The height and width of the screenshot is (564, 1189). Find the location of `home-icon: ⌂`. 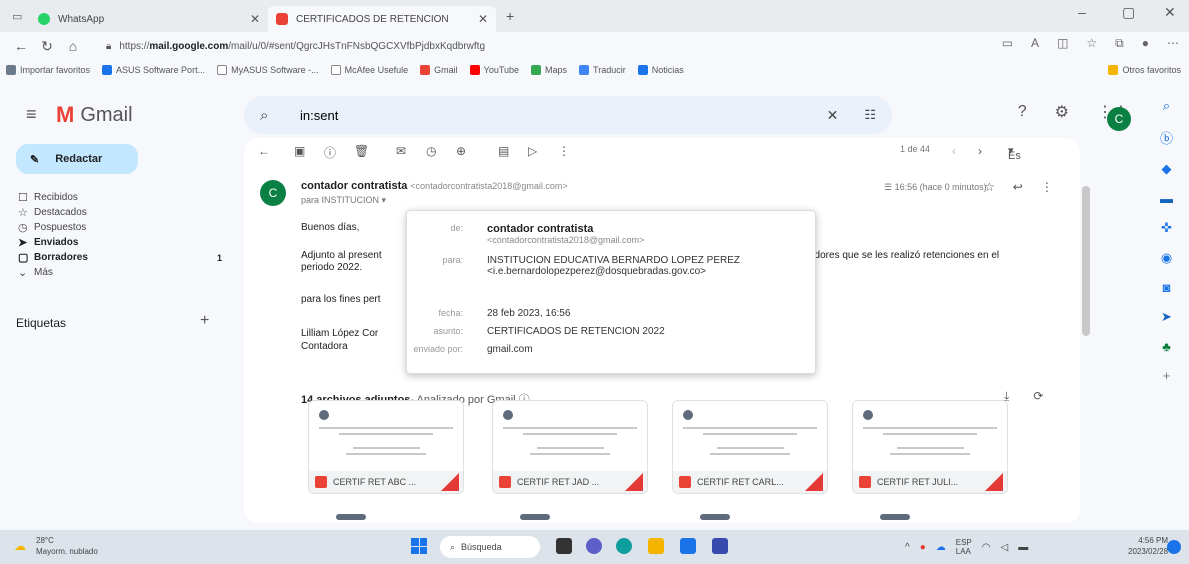

home-icon: ⌂ is located at coordinates (73, 46).